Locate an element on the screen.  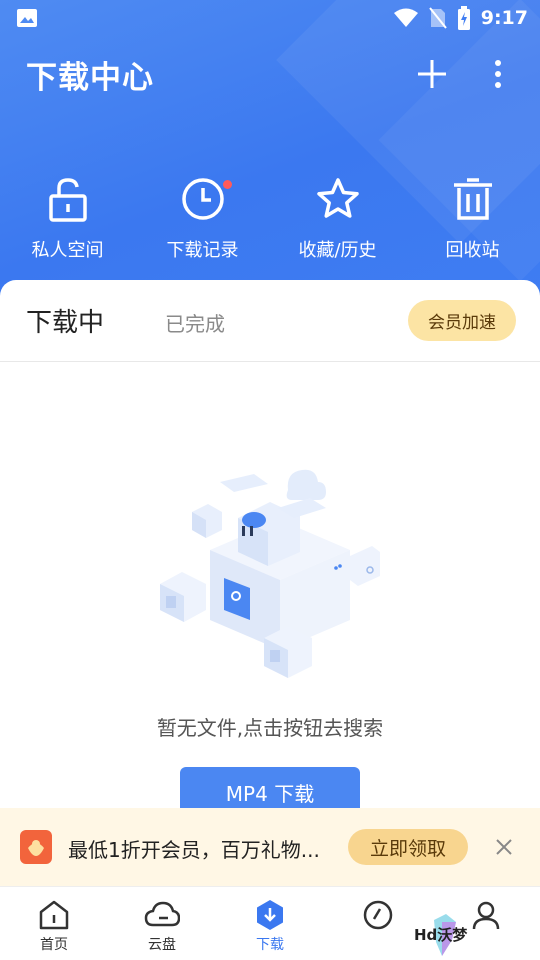
quick-action-label: 私人空间 is located at coordinates (67, 250).